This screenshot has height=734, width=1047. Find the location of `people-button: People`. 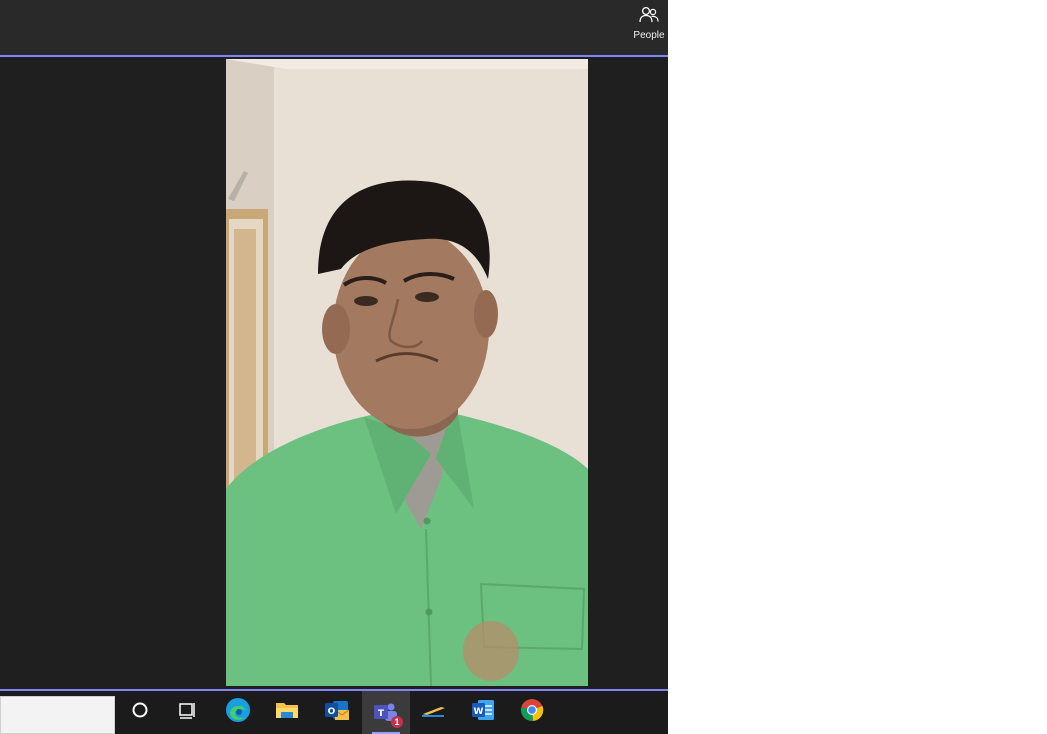

people-button: People is located at coordinates (649, 26).